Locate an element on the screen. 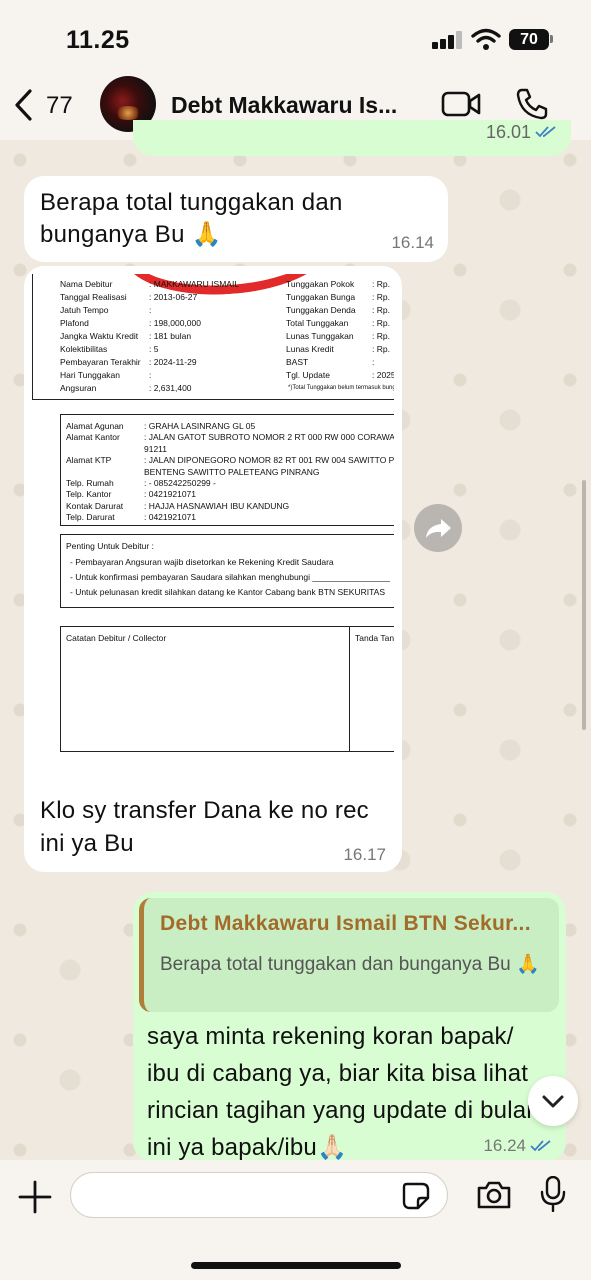 This screenshot has height=1280, width=591. doc-field-value: : 181 bulan is located at coordinates (170, 336).